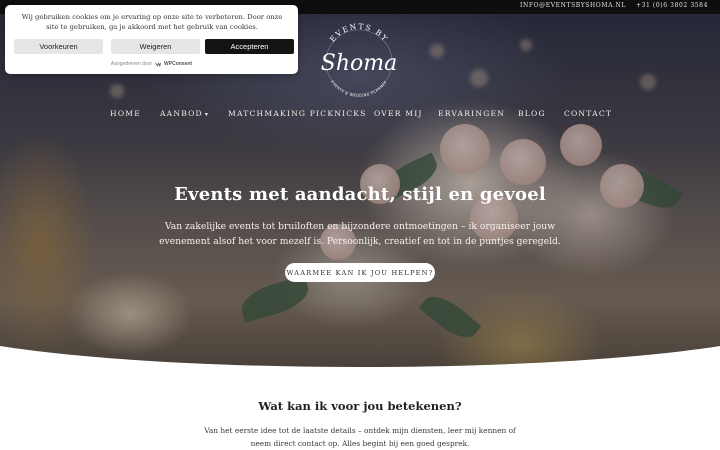 This screenshot has height=450, width=720. I want to click on nav-item-ervaringen: ERVARINGEN, so click(471, 113).